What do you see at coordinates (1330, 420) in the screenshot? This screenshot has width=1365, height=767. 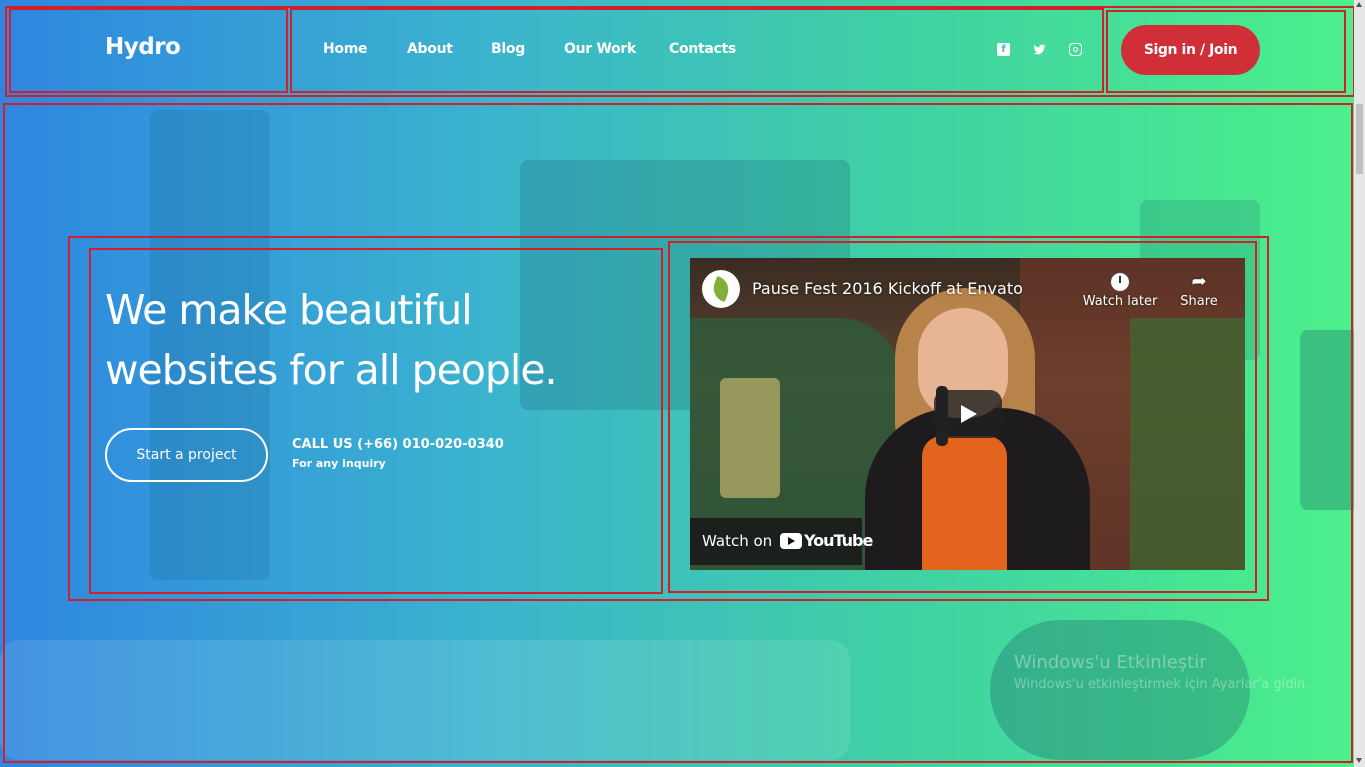 I see `background-mug-shape` at bounding box center [1330, 420].